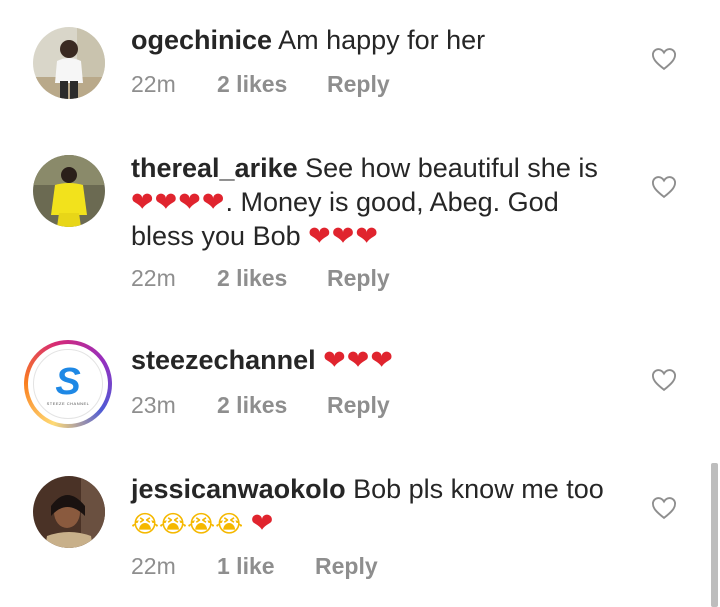  Describe the element at coordinates (153, 405) in the screenshot. I see `comment-time: 23m` at that location.